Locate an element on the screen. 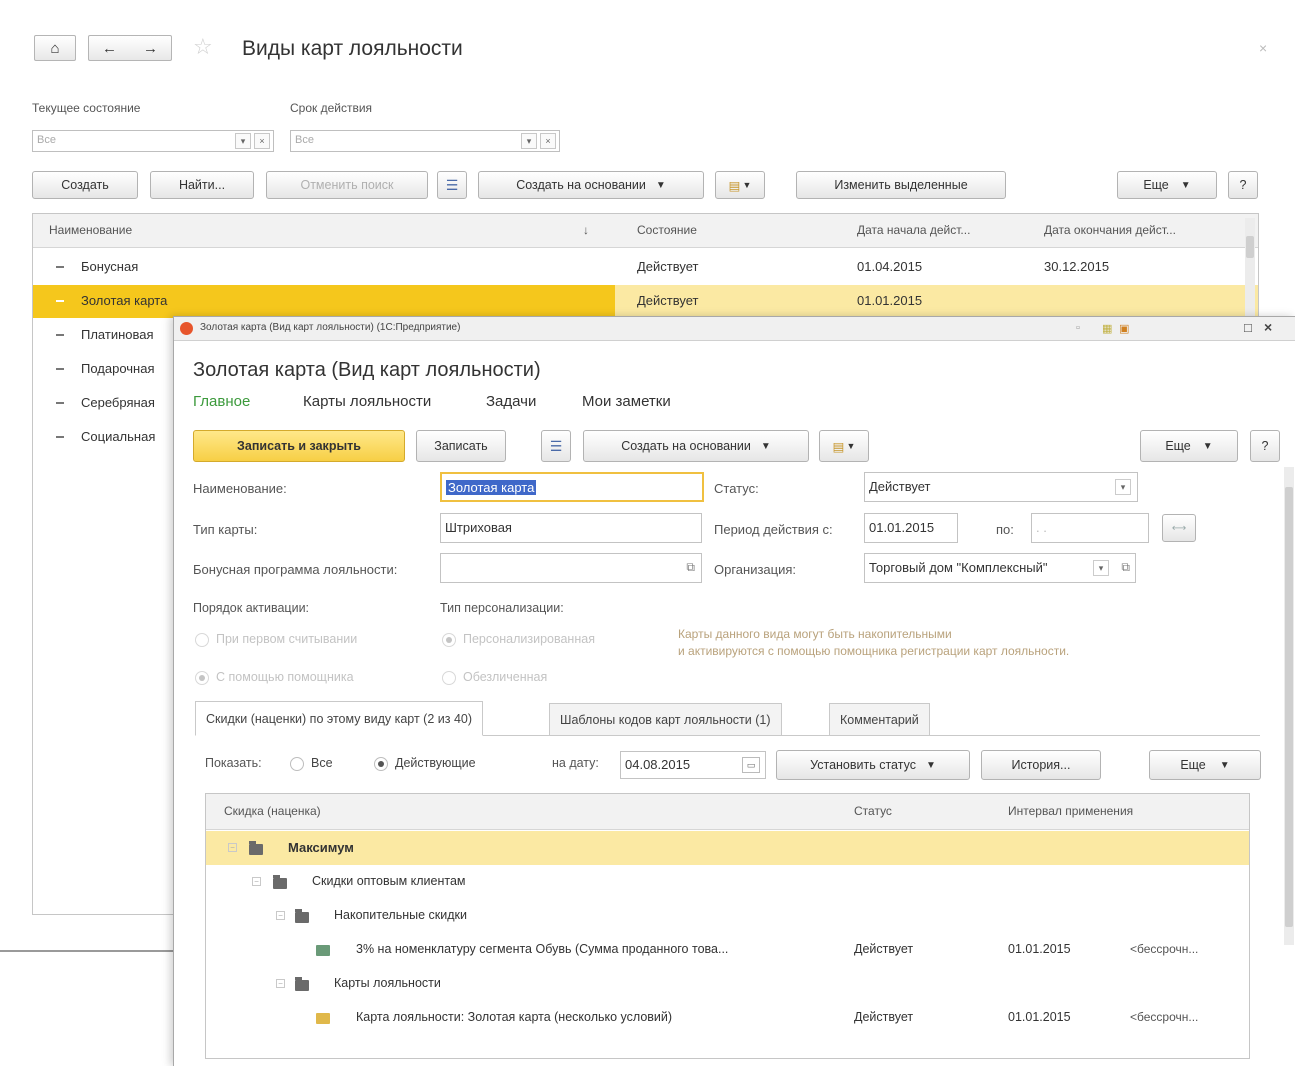 The width and height of the screenshot is (1295, 1066). column-header-name: Наименование is located at coordinates (90, 230).